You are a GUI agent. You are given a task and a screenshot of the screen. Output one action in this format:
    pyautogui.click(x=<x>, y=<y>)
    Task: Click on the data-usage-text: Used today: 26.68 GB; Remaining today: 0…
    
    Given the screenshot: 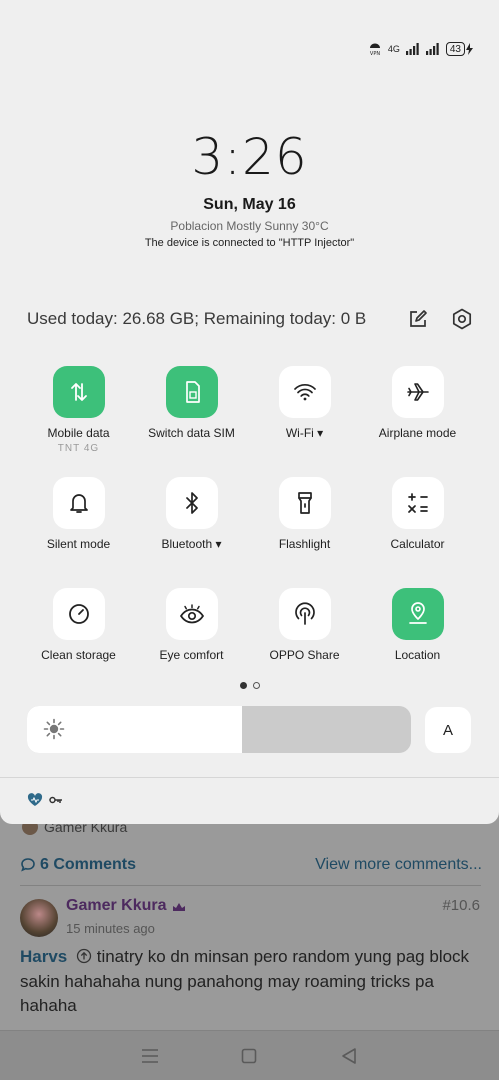 What is the action you would take?
    pyautogui.click(x=196, y=319)
    